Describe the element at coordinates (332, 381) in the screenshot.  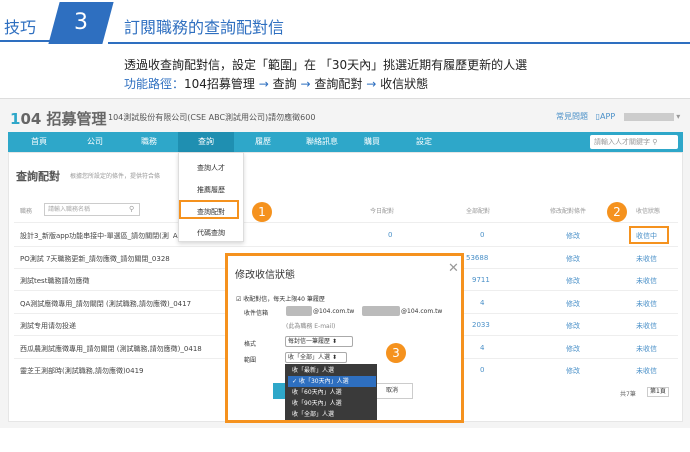
I see `range-option-selected: ✓ 收「30天內」人選` at that location.